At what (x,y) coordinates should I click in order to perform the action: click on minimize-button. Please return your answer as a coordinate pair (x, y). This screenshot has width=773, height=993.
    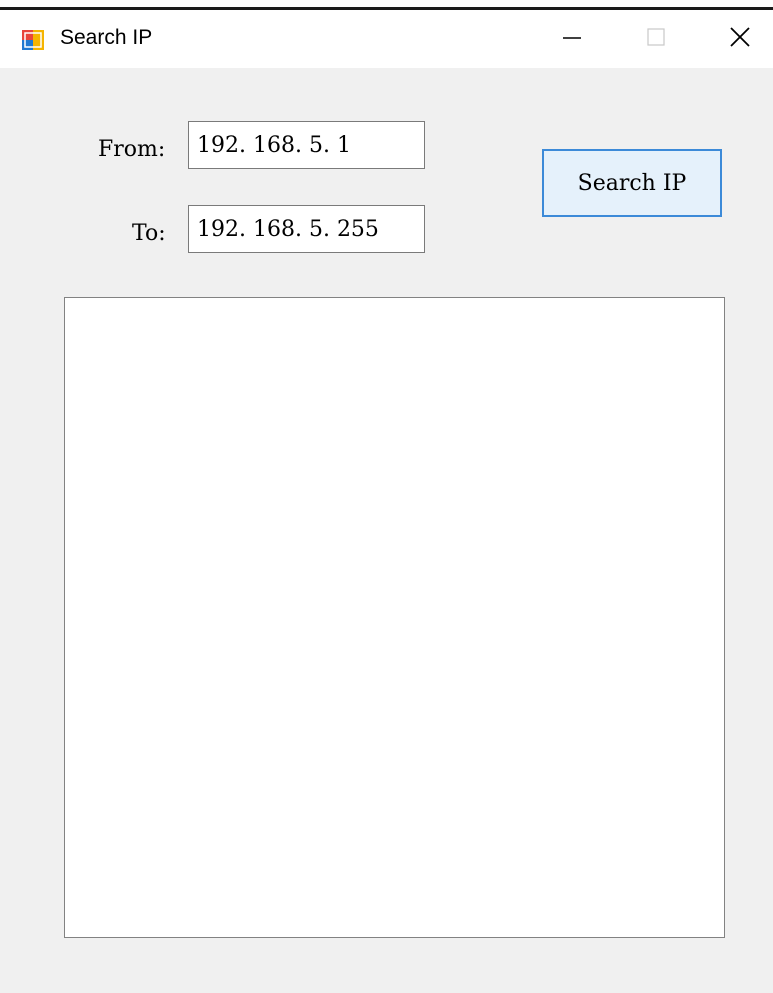
    Looking at the image, I should click on (572, 39).